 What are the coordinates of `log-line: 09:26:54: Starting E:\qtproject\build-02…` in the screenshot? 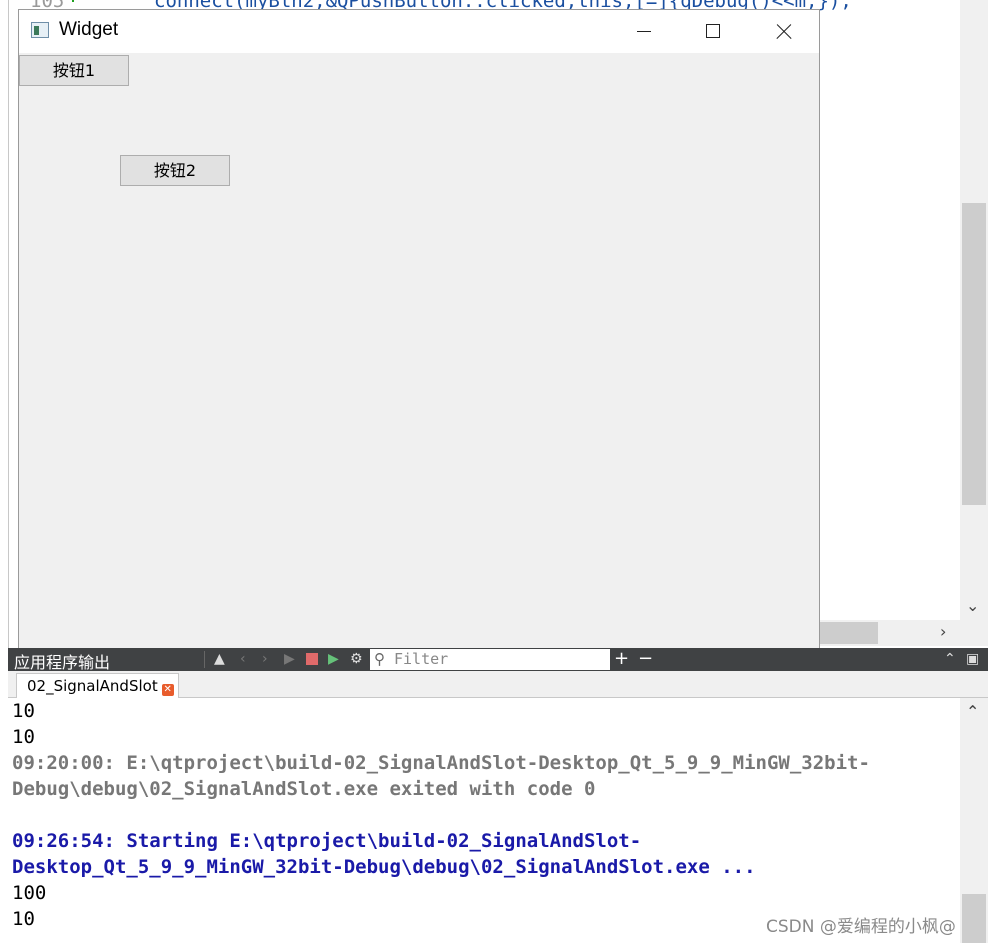 It's located at (327, 841).